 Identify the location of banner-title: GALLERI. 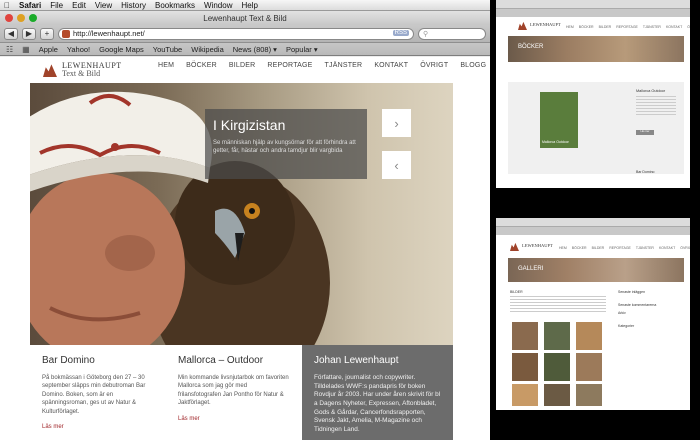
(531, 269).